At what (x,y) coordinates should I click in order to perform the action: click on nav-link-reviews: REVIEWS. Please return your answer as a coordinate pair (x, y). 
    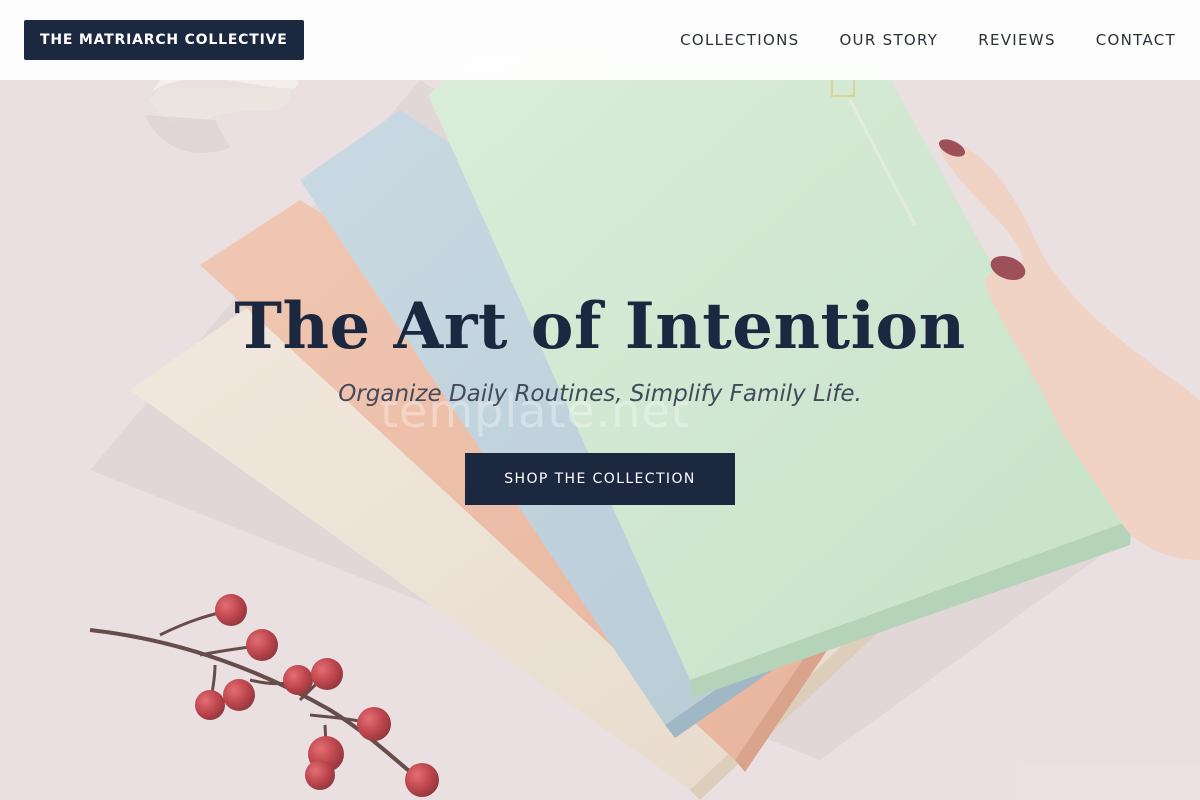
    Looking at the image, I should click on (1017, 40).